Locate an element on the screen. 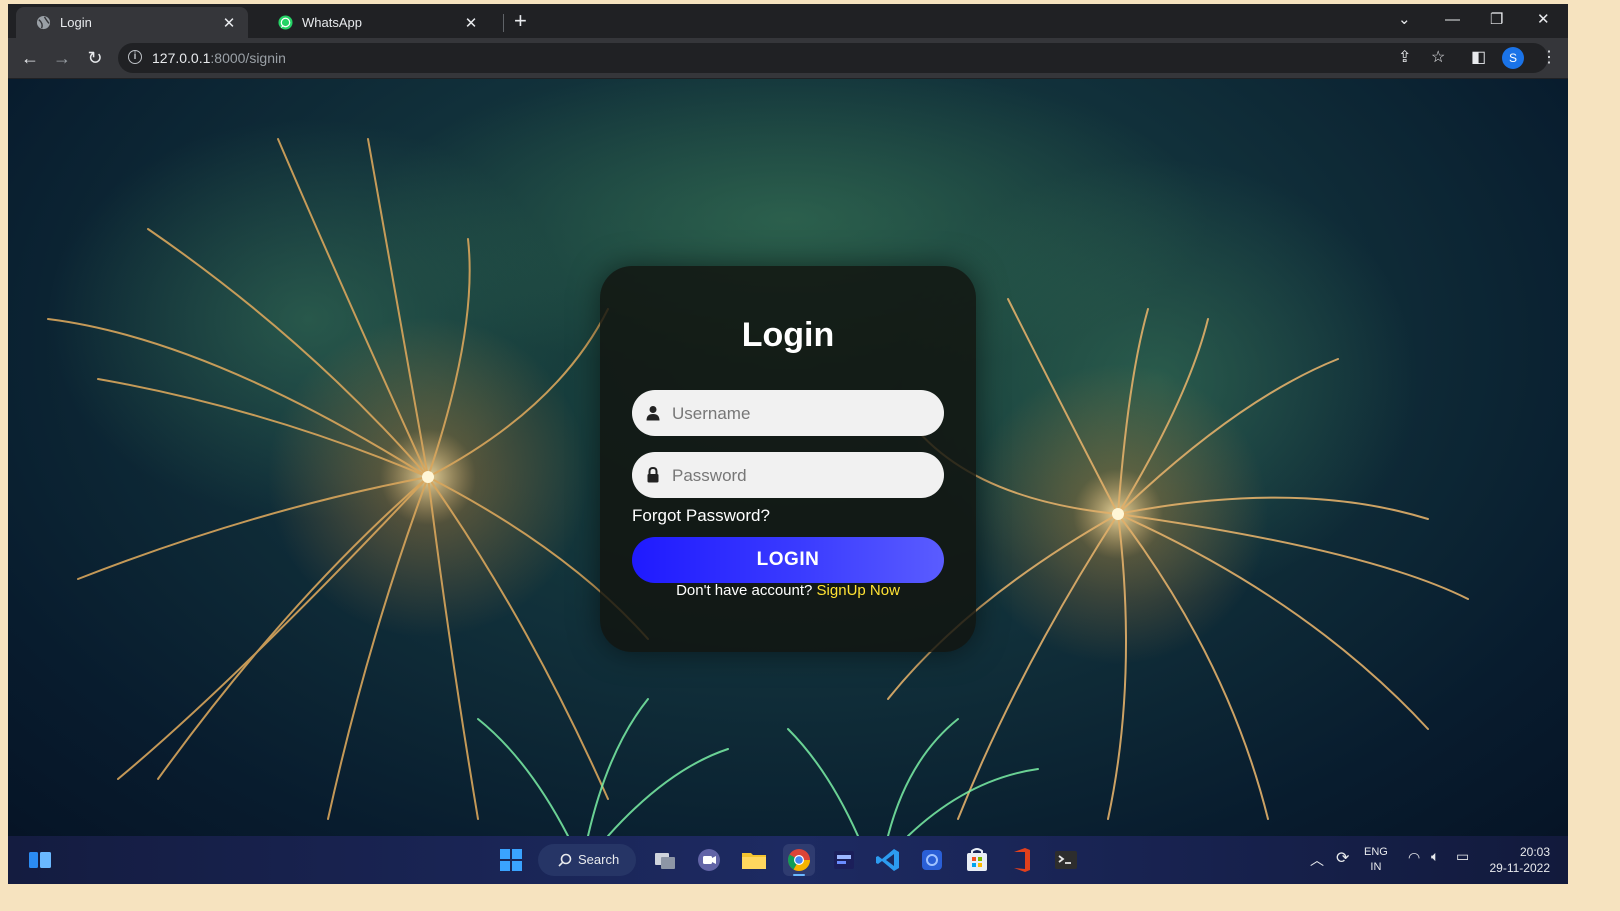 The image size is (1620, 911). language-indicator: ENG IN is located at coordinates (1376, 860).